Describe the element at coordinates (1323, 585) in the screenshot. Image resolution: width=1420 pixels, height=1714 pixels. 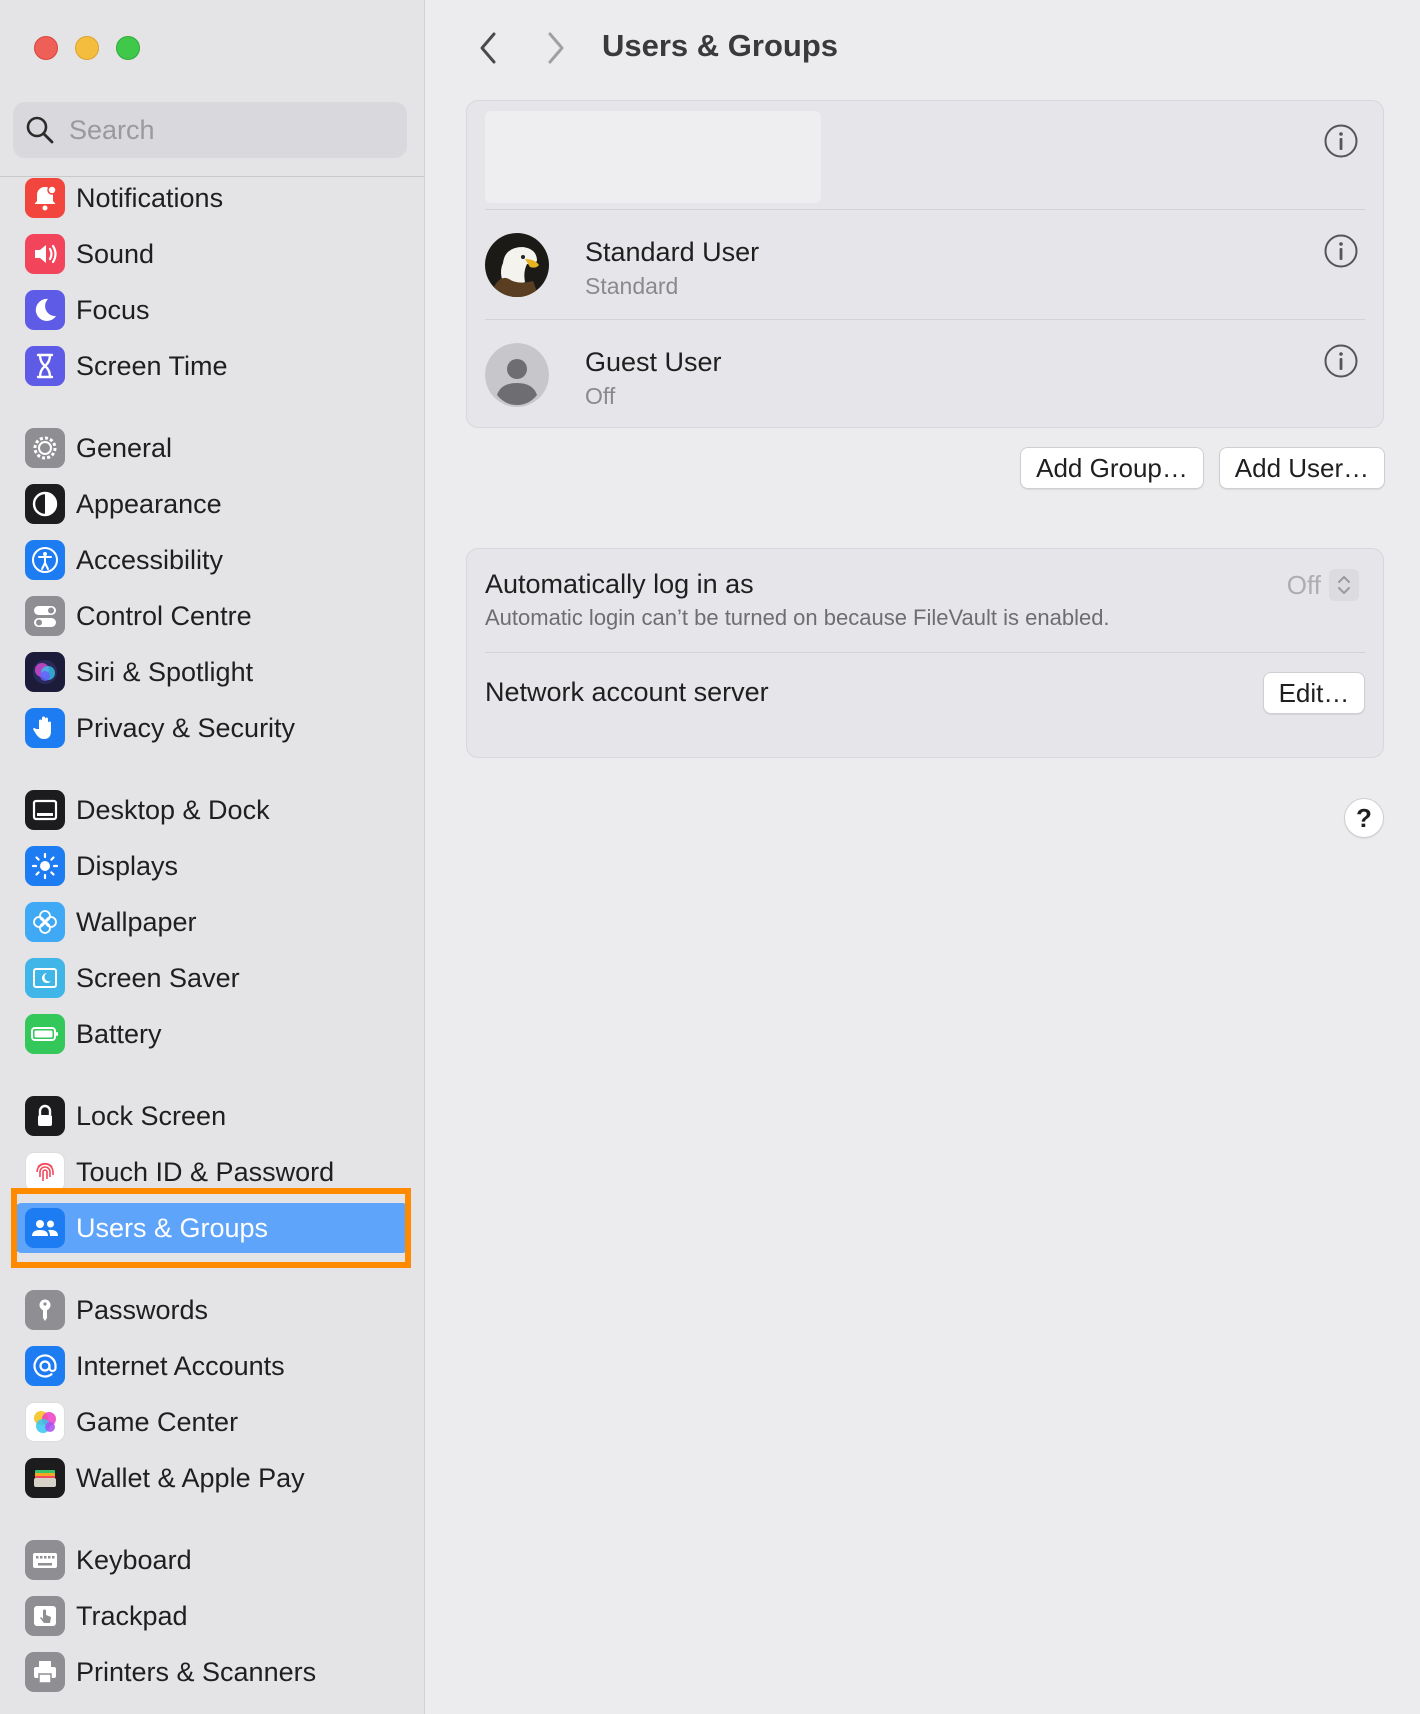
I see `auto-login-select: Off` at that location.